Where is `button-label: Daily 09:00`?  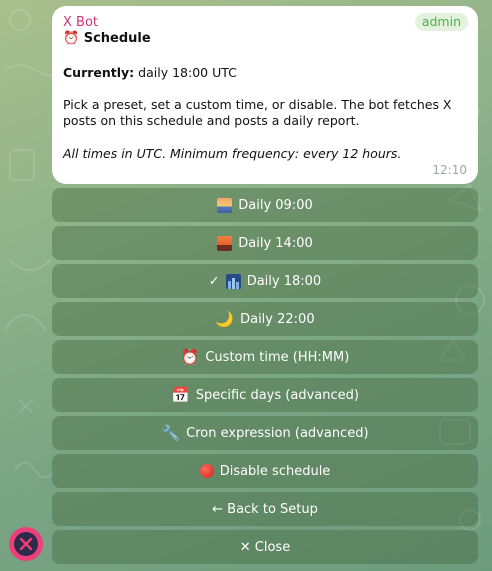 button-label: Daily 09:00 is located at coordinates (275, 205).